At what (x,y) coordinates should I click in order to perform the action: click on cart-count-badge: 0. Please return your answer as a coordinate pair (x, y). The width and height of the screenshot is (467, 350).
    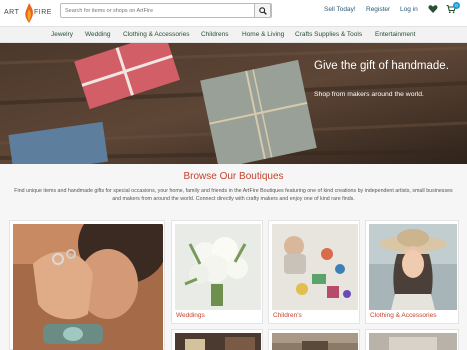
    Looking at the image, I should click on (456, 5).